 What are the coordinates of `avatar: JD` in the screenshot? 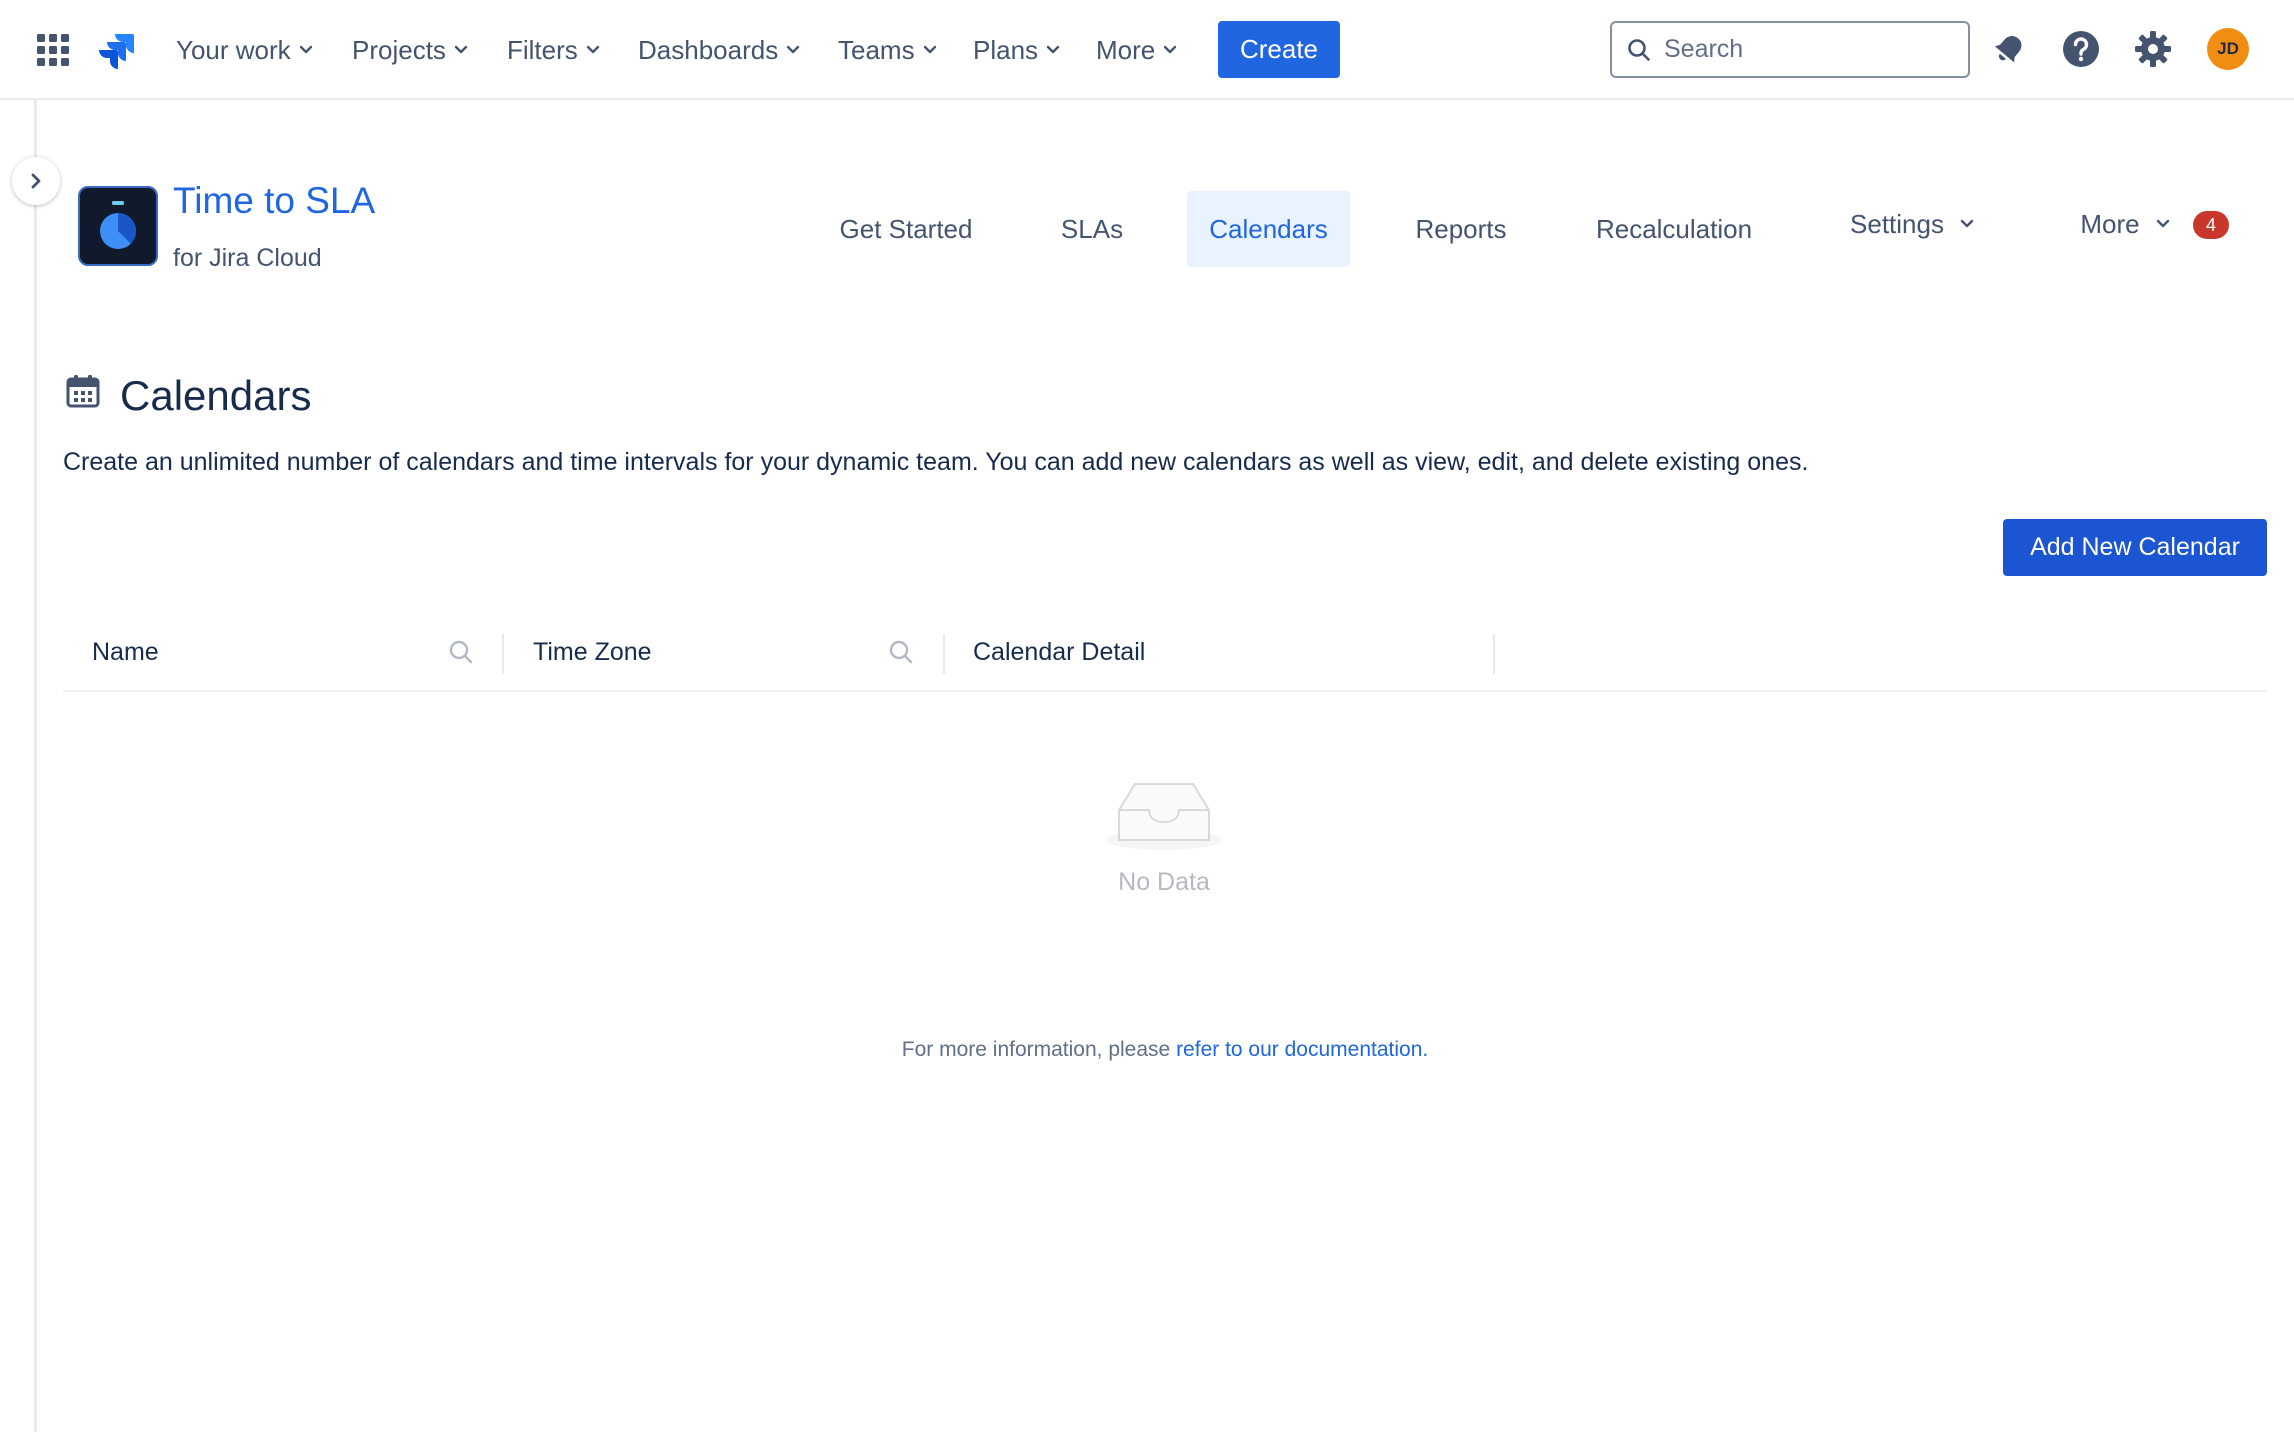 It's located at (2228, 49).